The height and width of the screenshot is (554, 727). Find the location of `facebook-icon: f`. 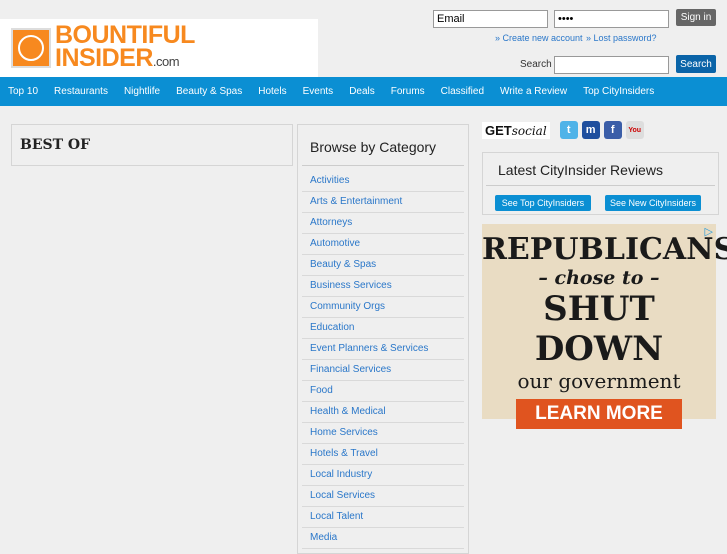

facebook-icon: f is located at coordinates (612, 130).